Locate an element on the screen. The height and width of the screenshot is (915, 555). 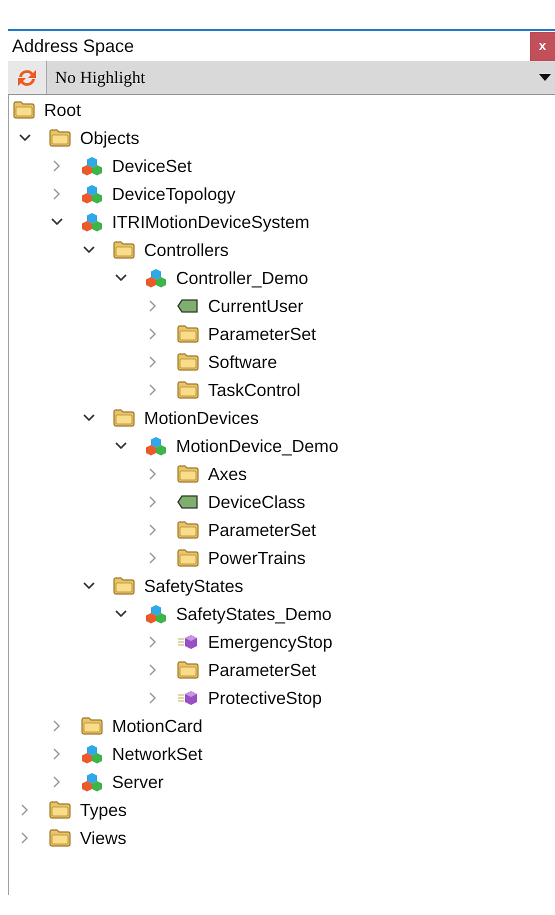
tree-item-label: SafetyStates is located at coordinates (194, 586).